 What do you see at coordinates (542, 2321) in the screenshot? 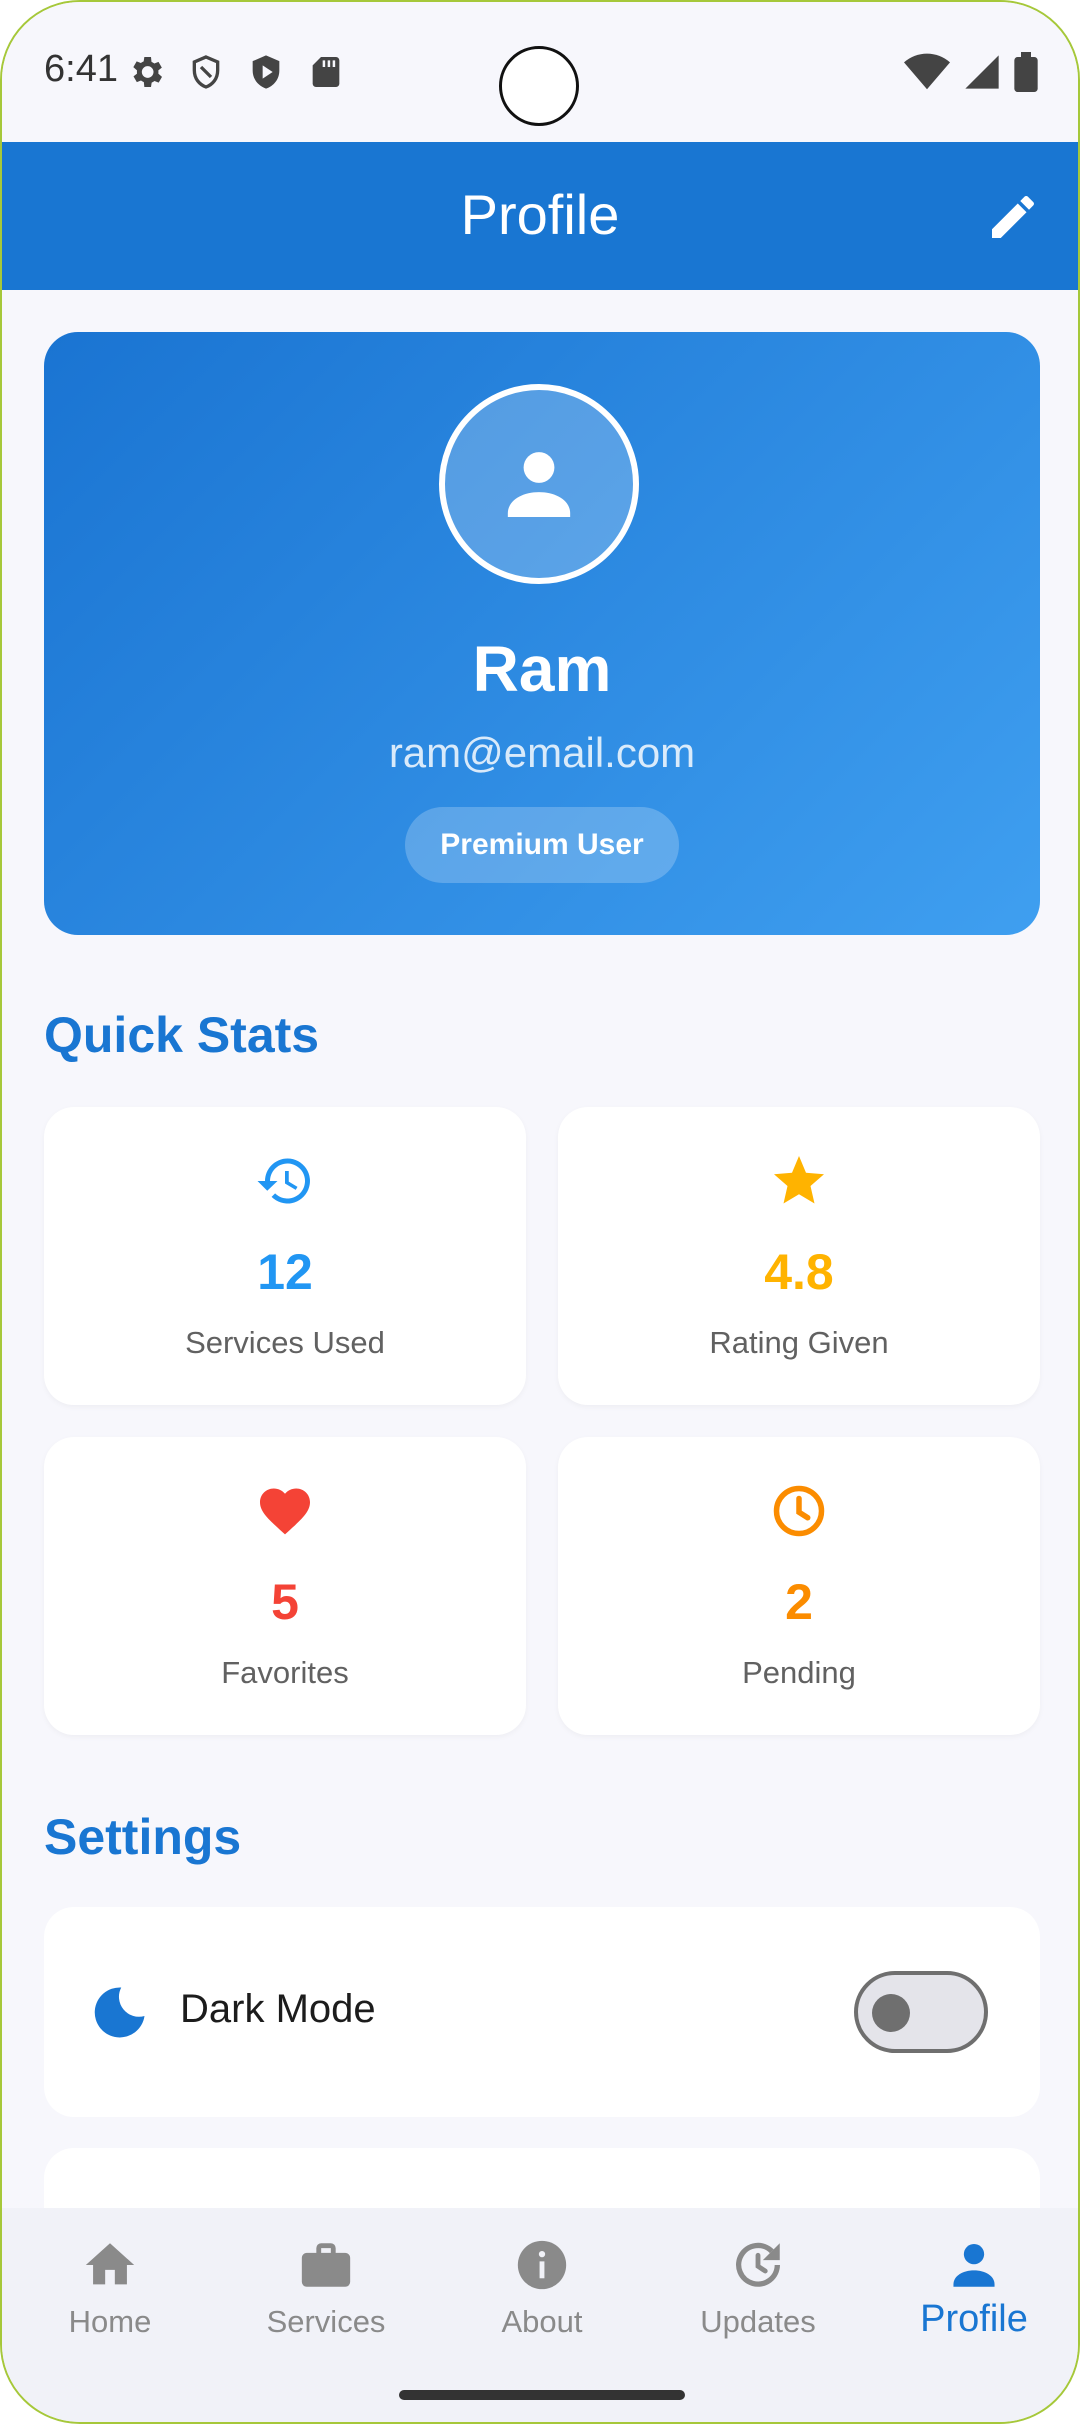
I see `nav-label: About` at bounding box center [542, 2321].